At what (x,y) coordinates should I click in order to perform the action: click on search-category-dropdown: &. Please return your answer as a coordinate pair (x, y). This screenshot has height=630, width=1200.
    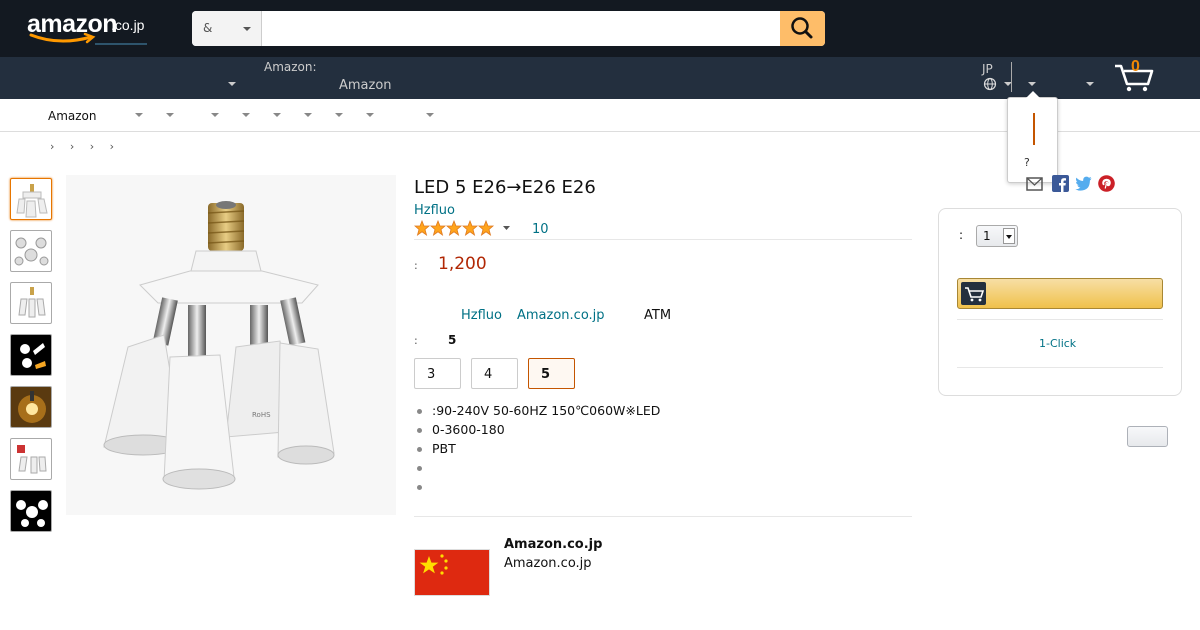
    Looking at the image, I should click on (227, 28).